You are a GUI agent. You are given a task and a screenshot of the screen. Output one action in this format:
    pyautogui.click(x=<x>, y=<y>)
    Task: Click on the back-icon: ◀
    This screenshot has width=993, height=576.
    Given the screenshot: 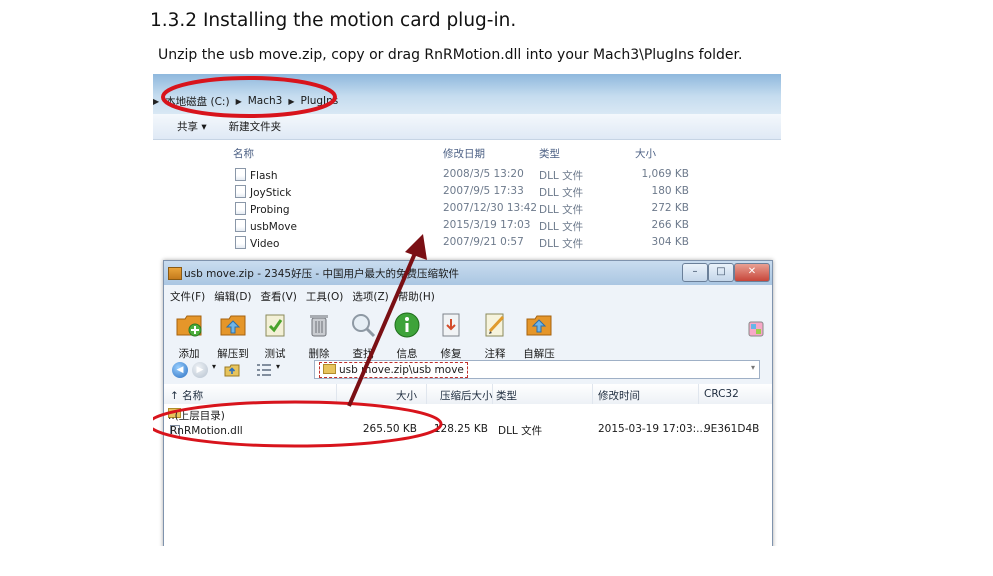 What is the action you would take?
    pyautogui.click(x=180, y=370)
    